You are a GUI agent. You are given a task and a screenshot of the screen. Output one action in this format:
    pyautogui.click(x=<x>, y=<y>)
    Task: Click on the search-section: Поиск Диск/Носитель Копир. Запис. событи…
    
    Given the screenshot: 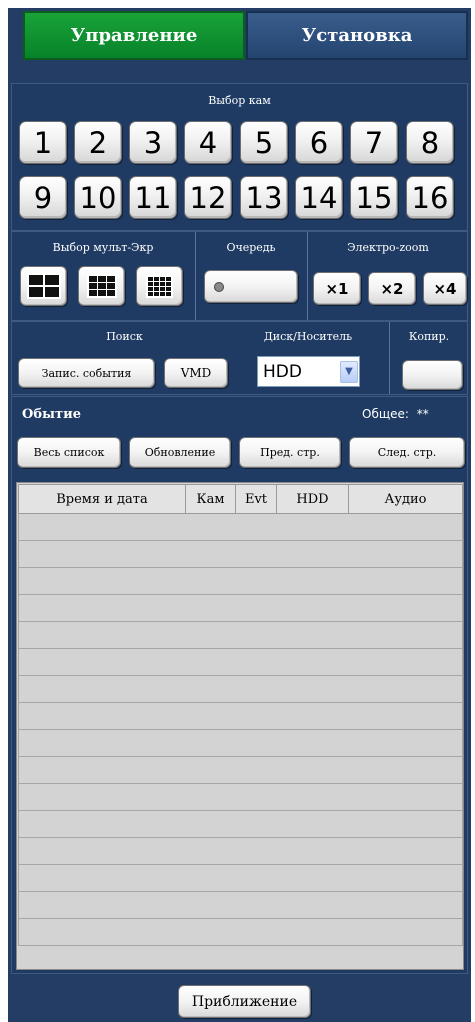 What is the action you would take?
    pyautogui.click(x=239, y=358)
    